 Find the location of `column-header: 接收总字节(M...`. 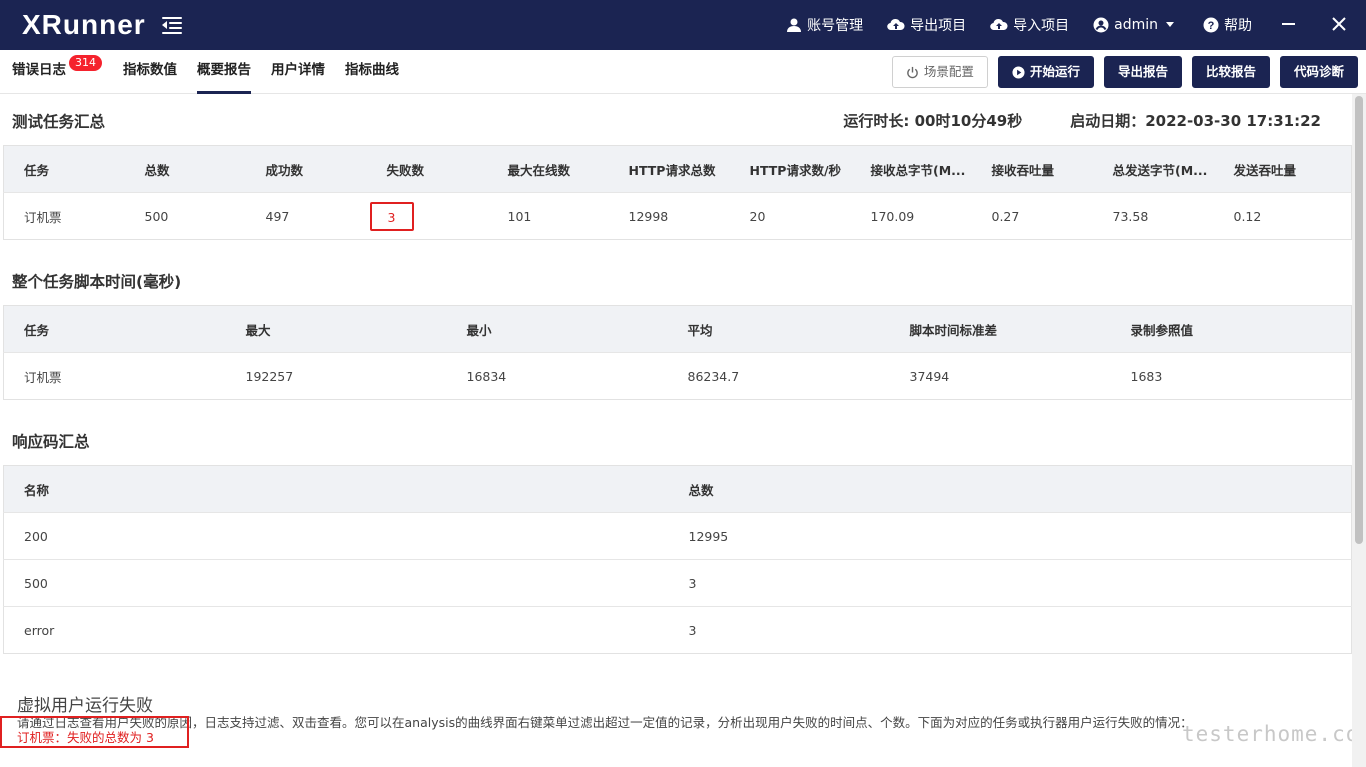

column-header: 接收总字节(M... is located at coordinates (911, 169).